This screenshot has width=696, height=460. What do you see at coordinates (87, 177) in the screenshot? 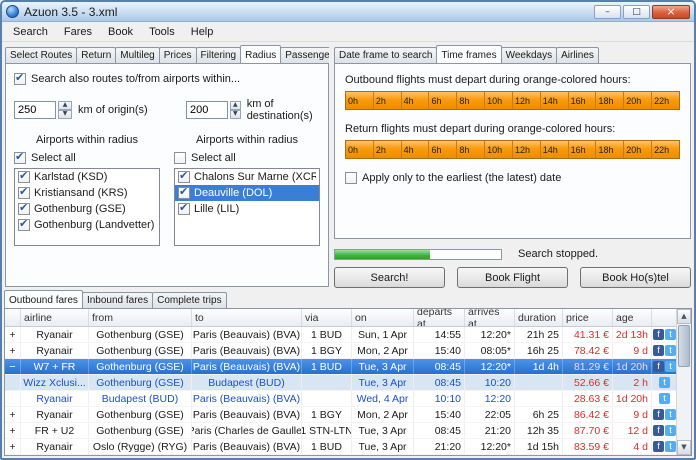
I see `airport-list-item: Karlstad (KSD)` at bounding box center [87, 177].